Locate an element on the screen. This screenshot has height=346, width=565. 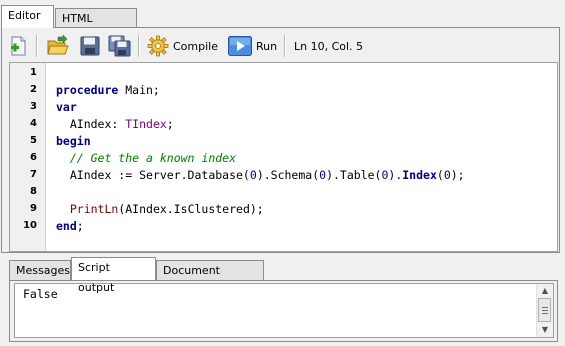
code-token: (AIndex.IsClustered); is located at coordinates (191, 209).